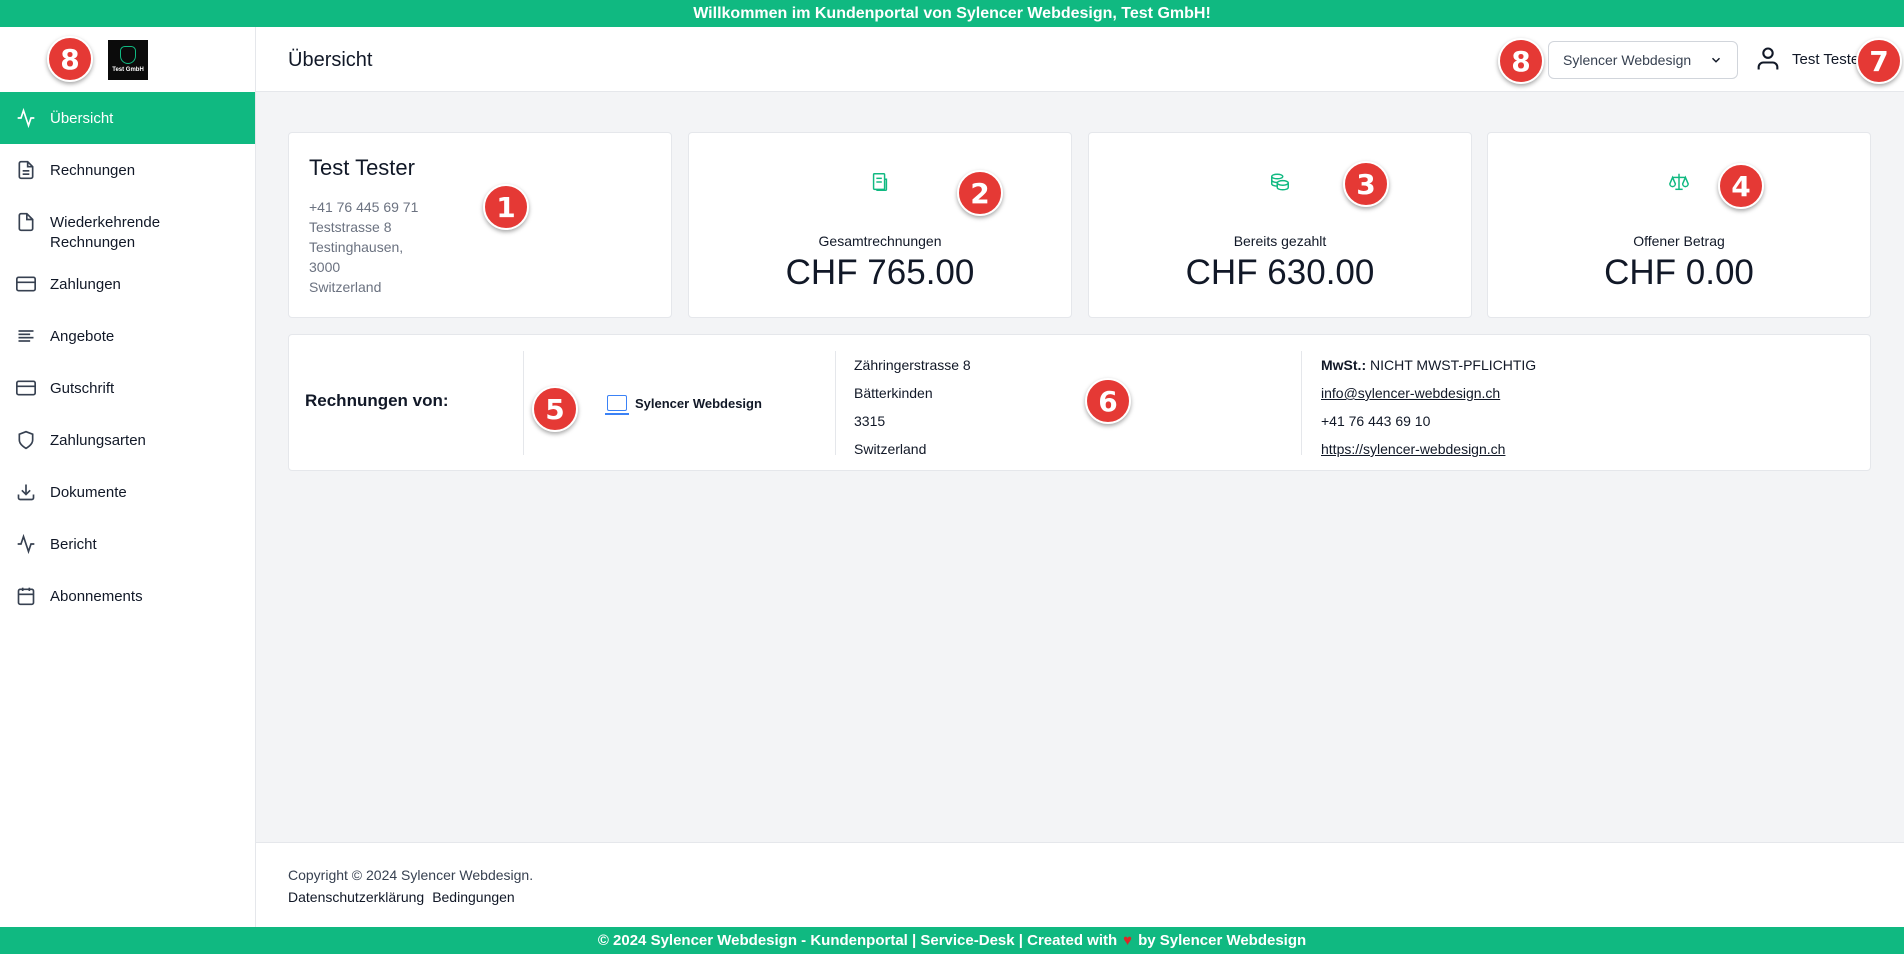 This screenshot has height=954, width=1904. Describe the element at coordinates (1679, 225) in the screenshot. I see `stat-card-open-amount: Offener Betrag CHF 0.00` at that location.